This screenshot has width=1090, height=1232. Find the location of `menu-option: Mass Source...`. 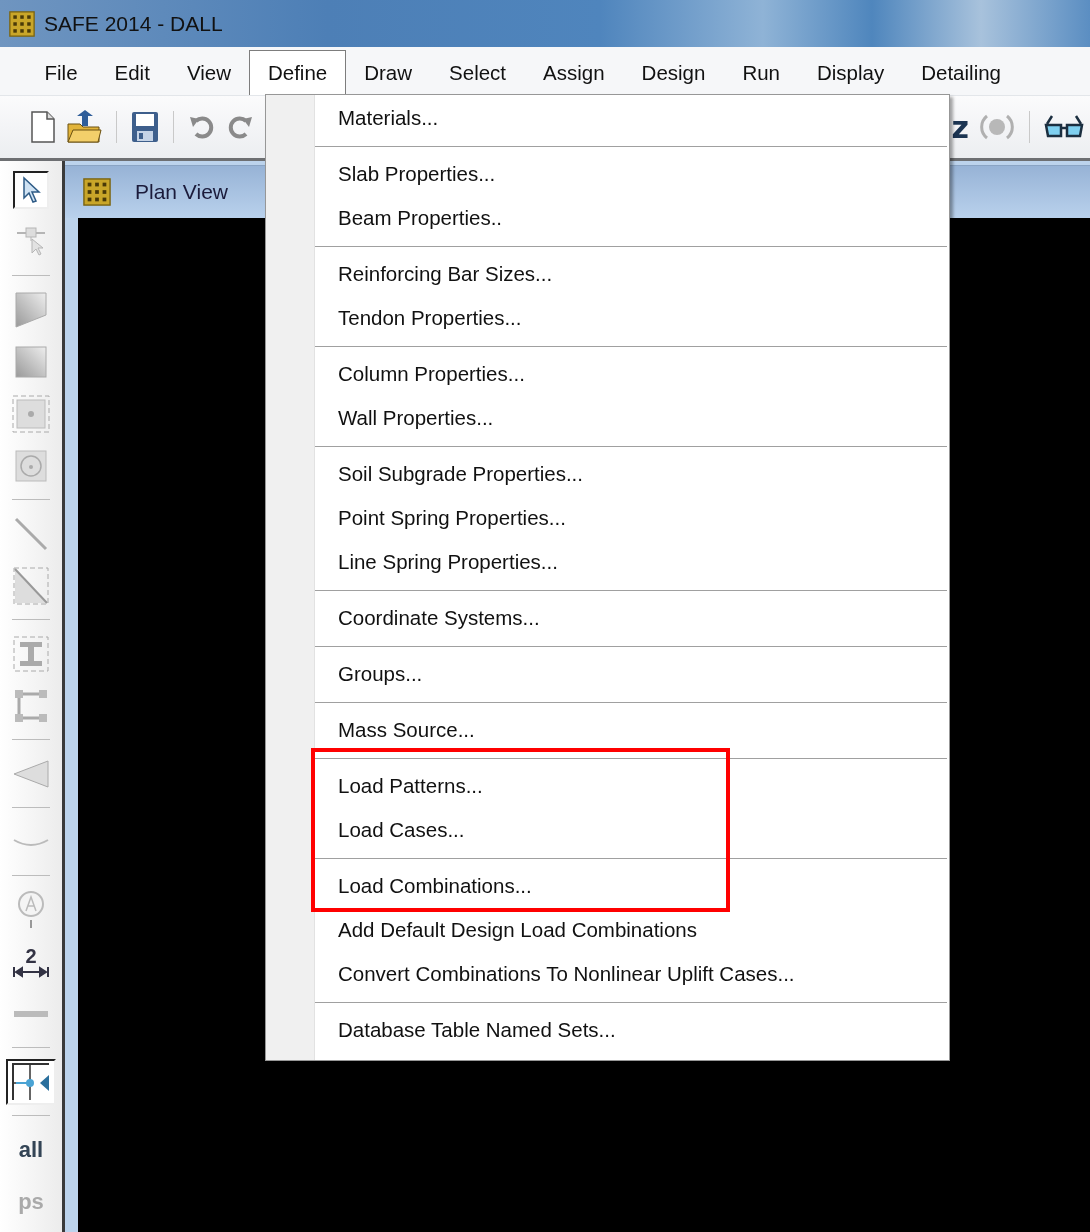

menu-option: Mass Source... is located at coordinates (400, 730).